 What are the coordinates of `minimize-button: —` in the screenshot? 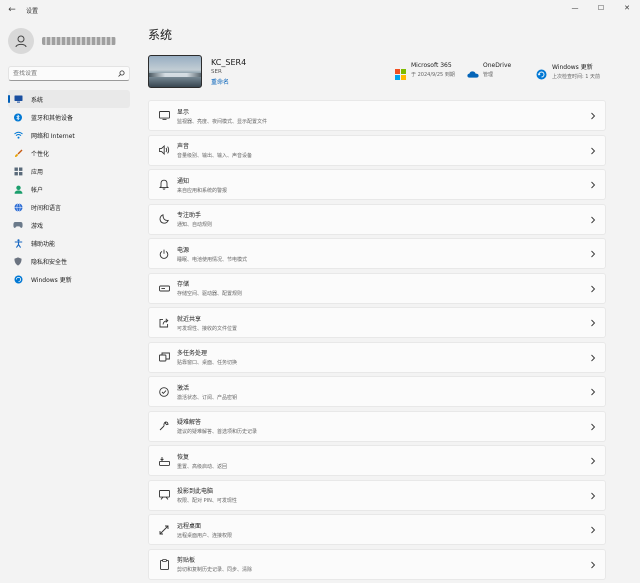 It's located at (575, 8).